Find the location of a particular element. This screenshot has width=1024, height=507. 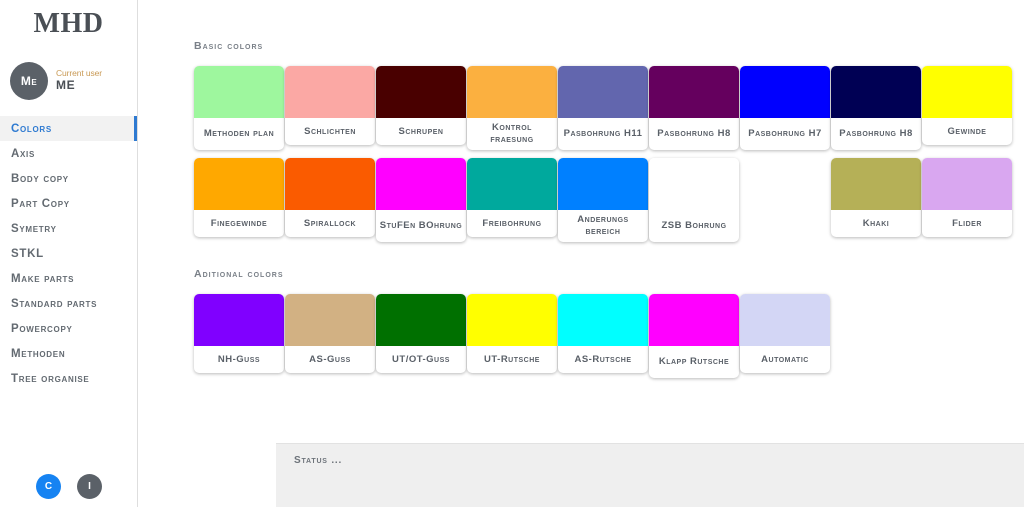

color-card: Klapp Rutsche is located at coordinates (694, 336).